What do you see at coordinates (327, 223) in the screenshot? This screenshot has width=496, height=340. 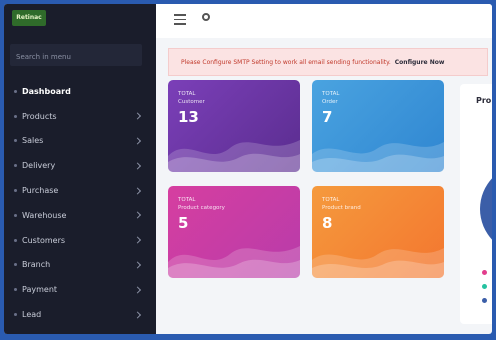 I see `card-value: 8` at bounding box center [327, 223].